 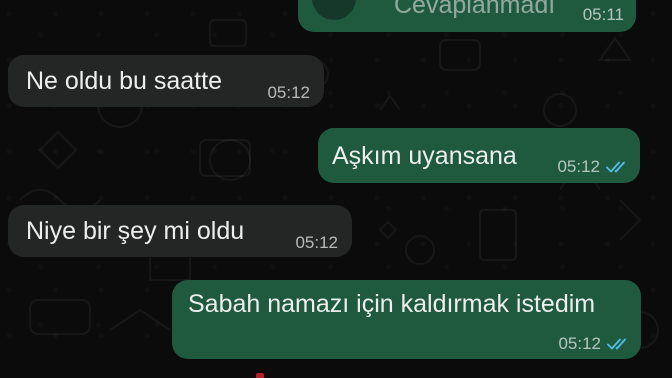 I want to click on message-bubble-incoming: Niye bir şey mi oldu 05:12, so click(x=180, y=231).